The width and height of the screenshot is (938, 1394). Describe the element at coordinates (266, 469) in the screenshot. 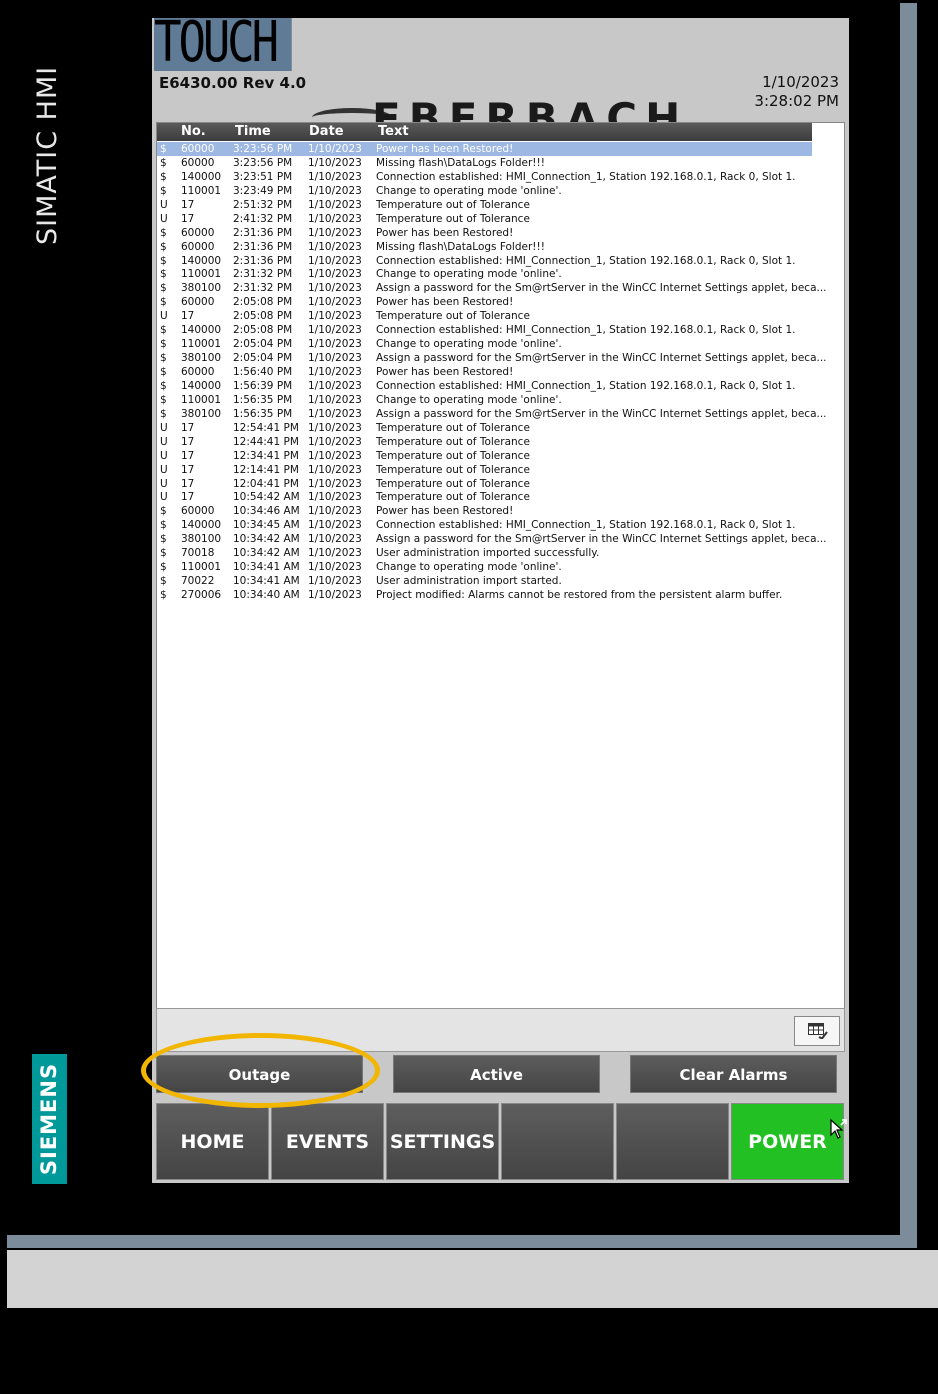

I see `alarm-time: 12:14:41 PM` at that location.